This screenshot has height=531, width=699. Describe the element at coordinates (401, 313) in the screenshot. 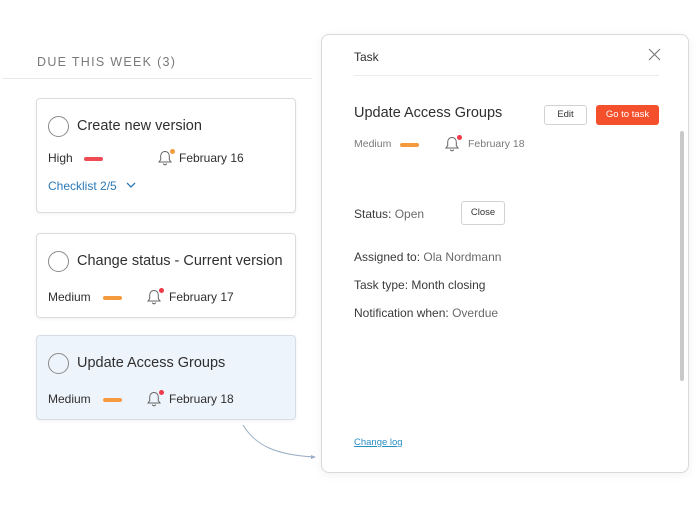

I see `notification-label: Notification when:` at that location.